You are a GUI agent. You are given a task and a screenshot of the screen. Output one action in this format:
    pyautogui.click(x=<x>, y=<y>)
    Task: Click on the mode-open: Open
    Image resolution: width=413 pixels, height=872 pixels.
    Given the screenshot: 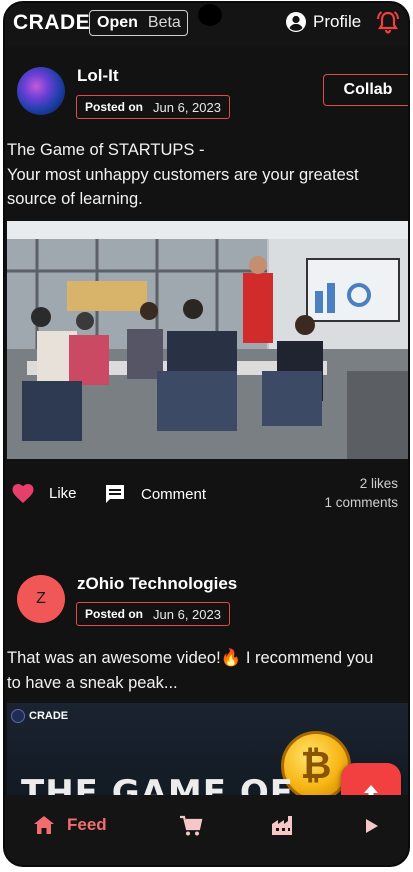 What is the action you would take?
    pyautogui.click(x=117, y=23)
    